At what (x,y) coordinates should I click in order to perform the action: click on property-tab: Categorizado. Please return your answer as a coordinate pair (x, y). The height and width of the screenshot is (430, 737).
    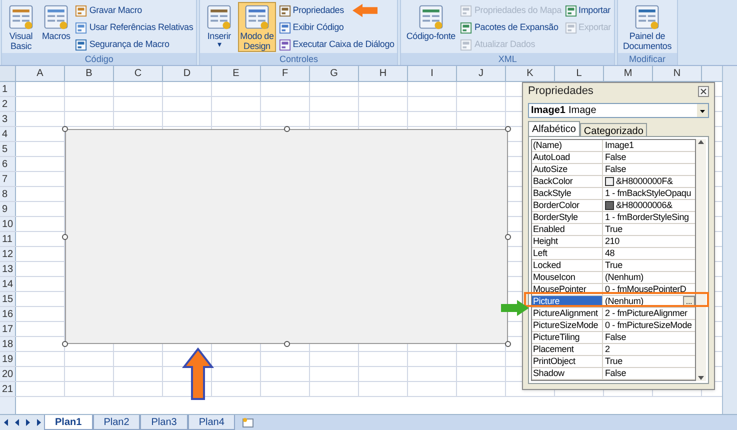
    Looking at the image, I should click on (614, 129).